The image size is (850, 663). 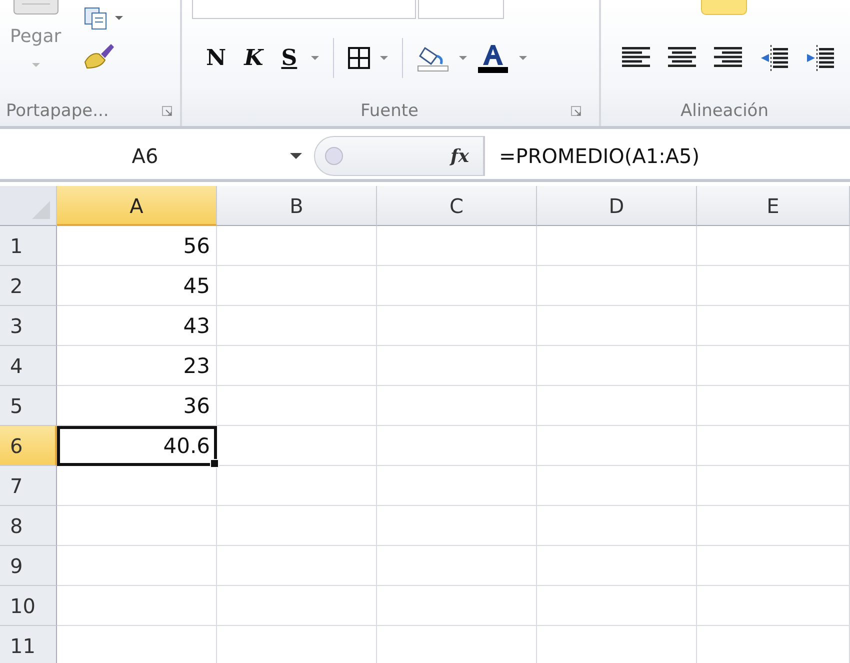 What do you see at coordinates (289, 58) in the screenshot?
I see `underline-button: S` at bounding box center [289, 58].